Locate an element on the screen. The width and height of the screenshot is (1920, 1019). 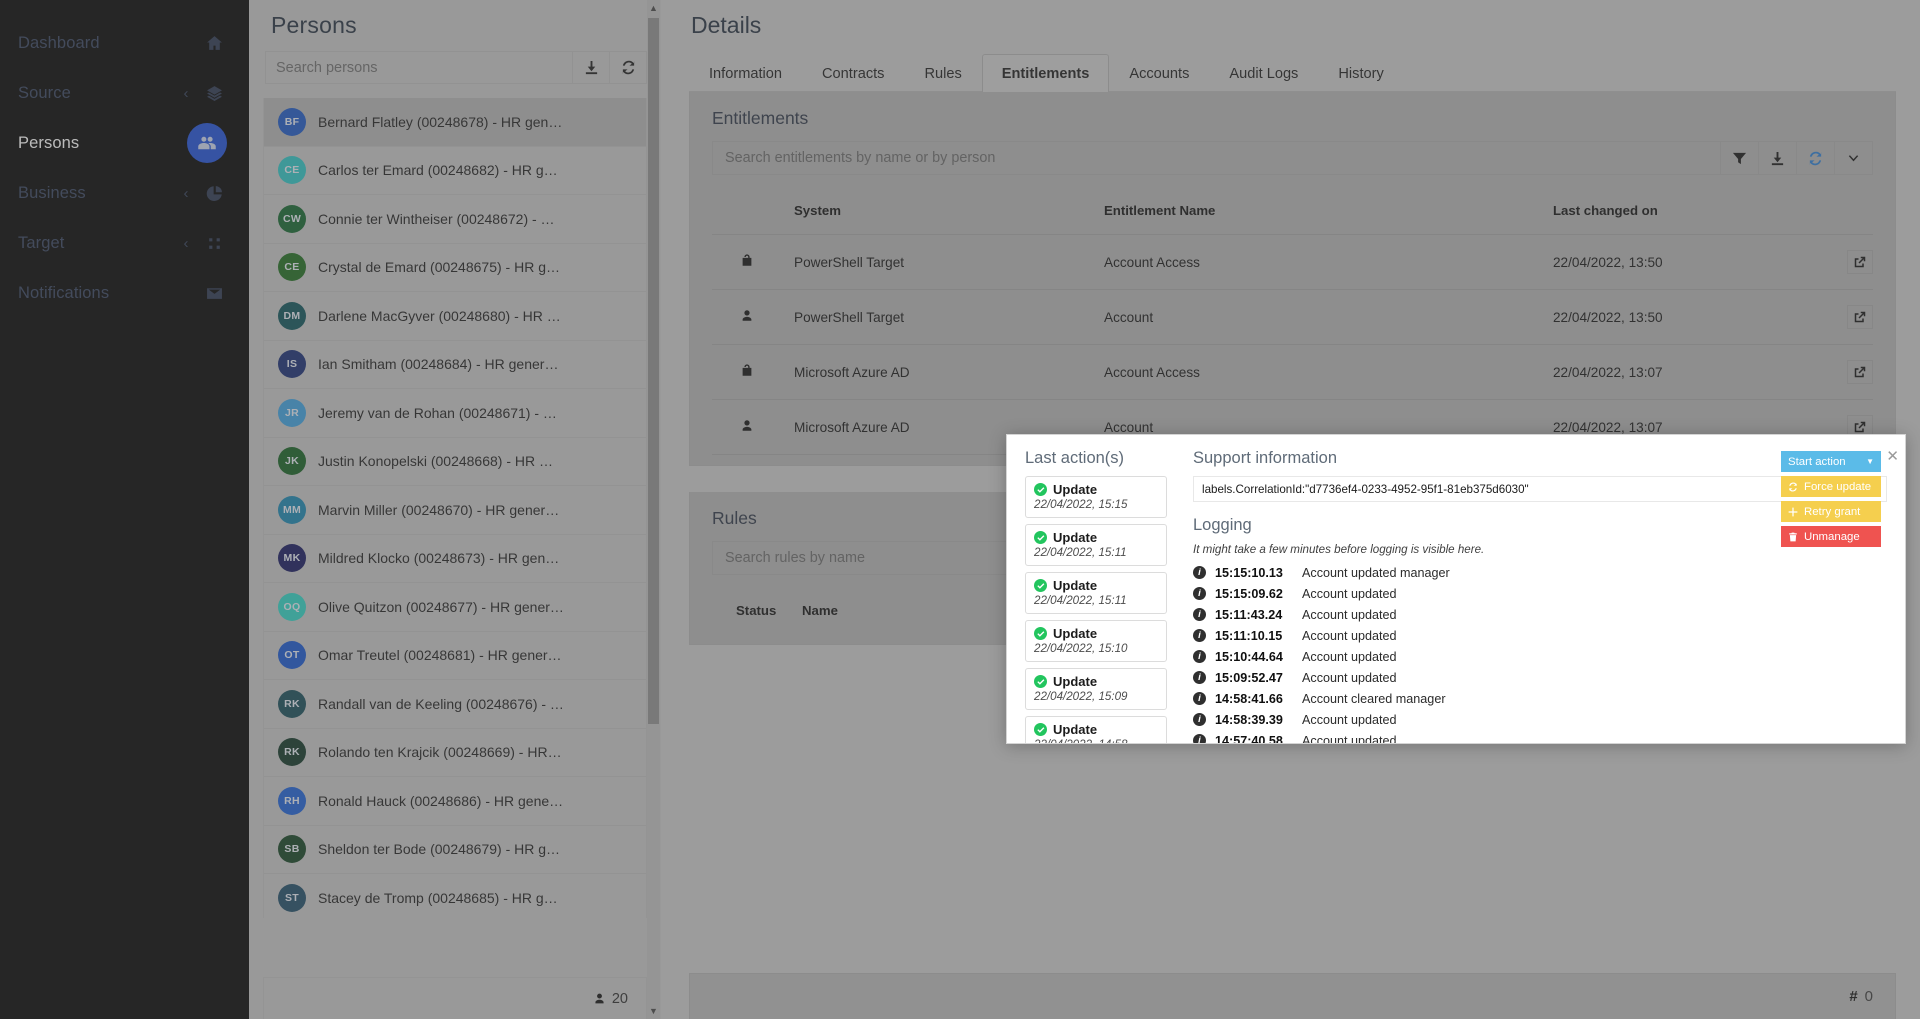
scroll-down-icon: ▼ is located at coordinates (653, 1011).